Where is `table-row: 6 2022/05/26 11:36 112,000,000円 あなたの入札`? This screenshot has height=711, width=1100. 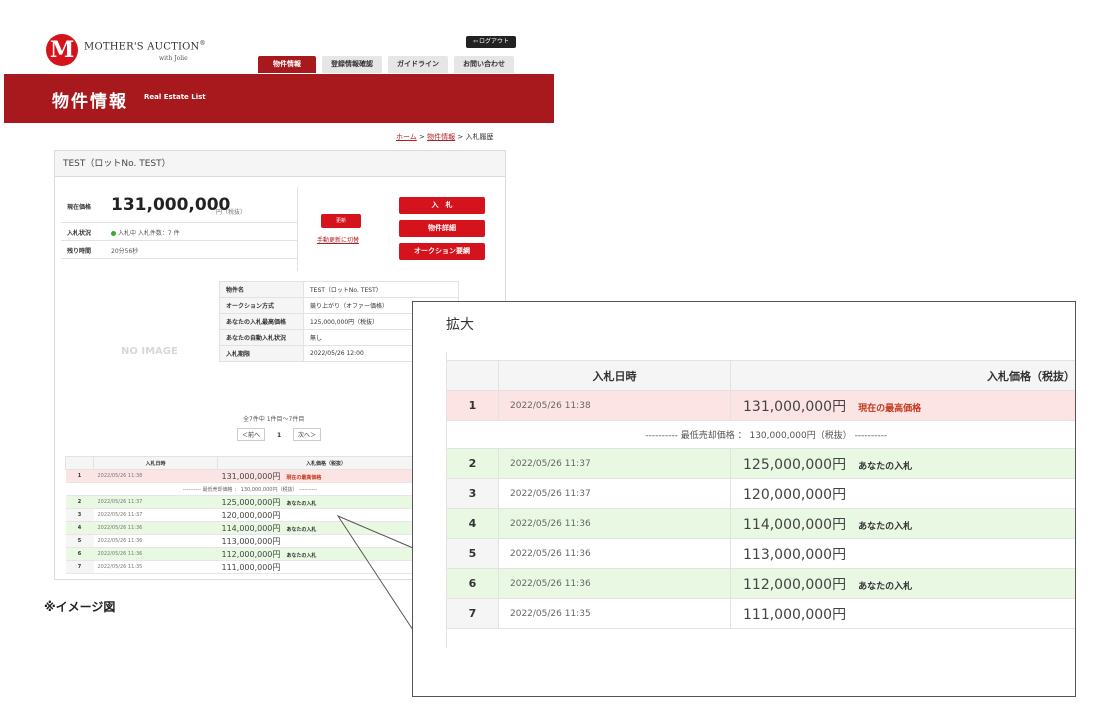
table-row: 6 2022/05/26 11:36 112,000,000円 あなたの入札 is located at coordinates (760, 583).